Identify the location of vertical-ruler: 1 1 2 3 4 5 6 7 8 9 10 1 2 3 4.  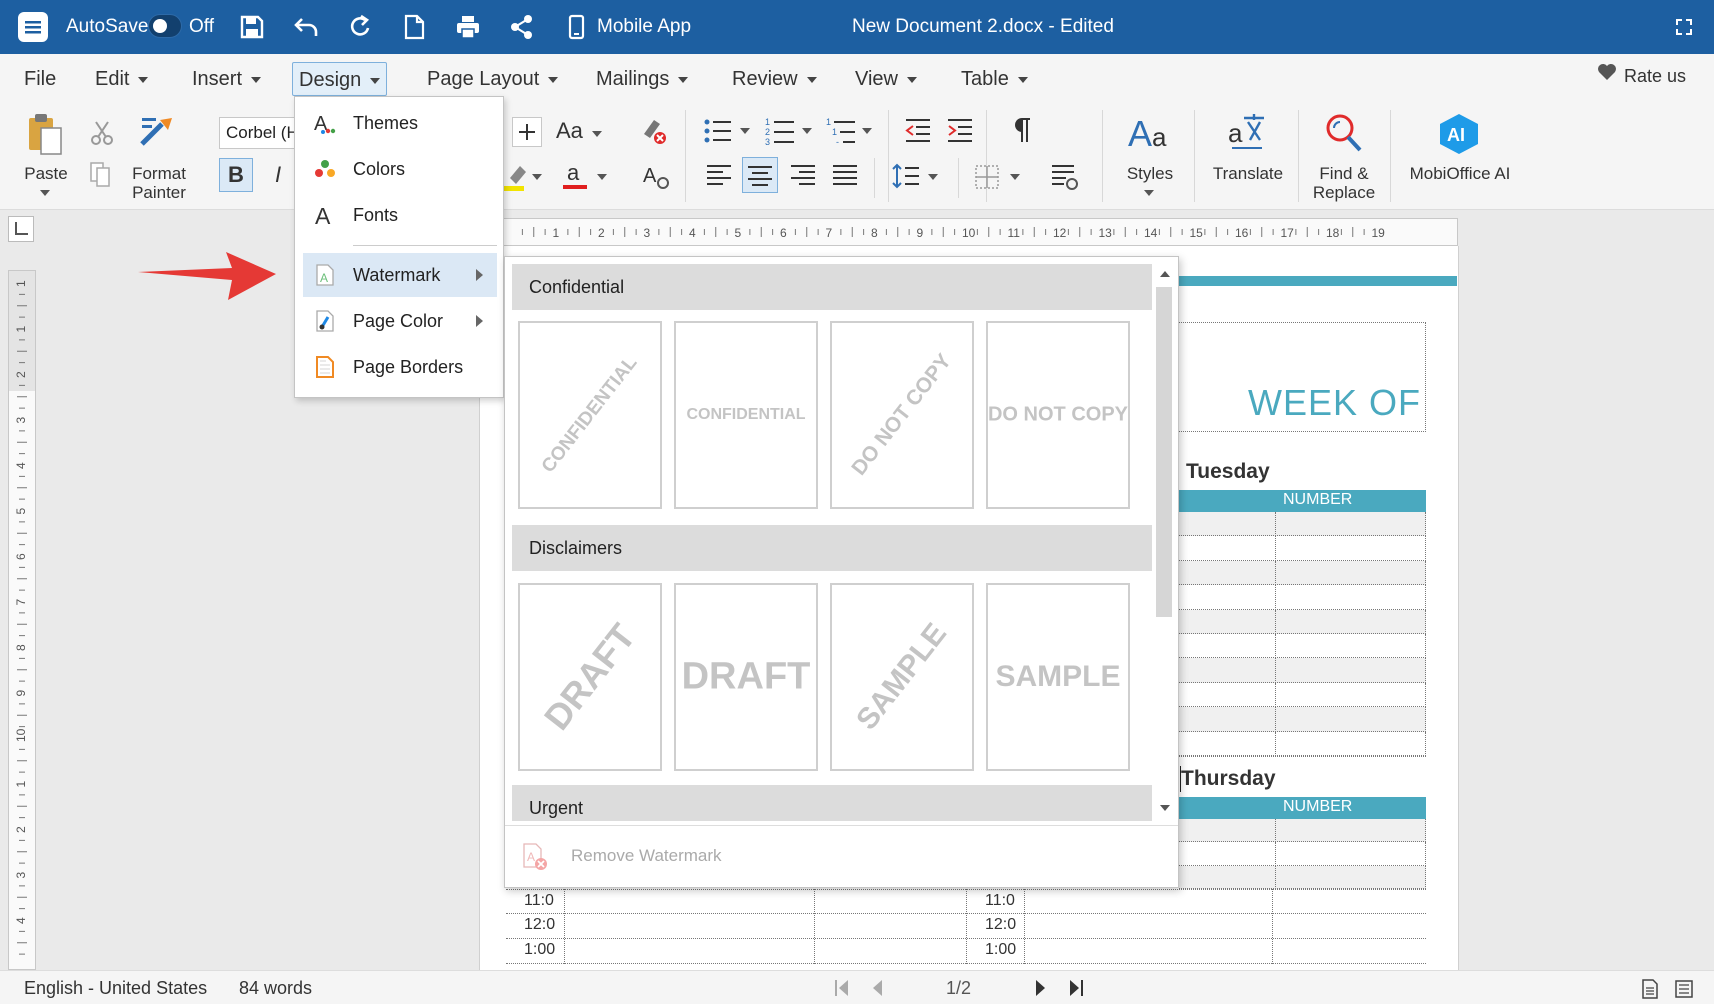
(22, 620).